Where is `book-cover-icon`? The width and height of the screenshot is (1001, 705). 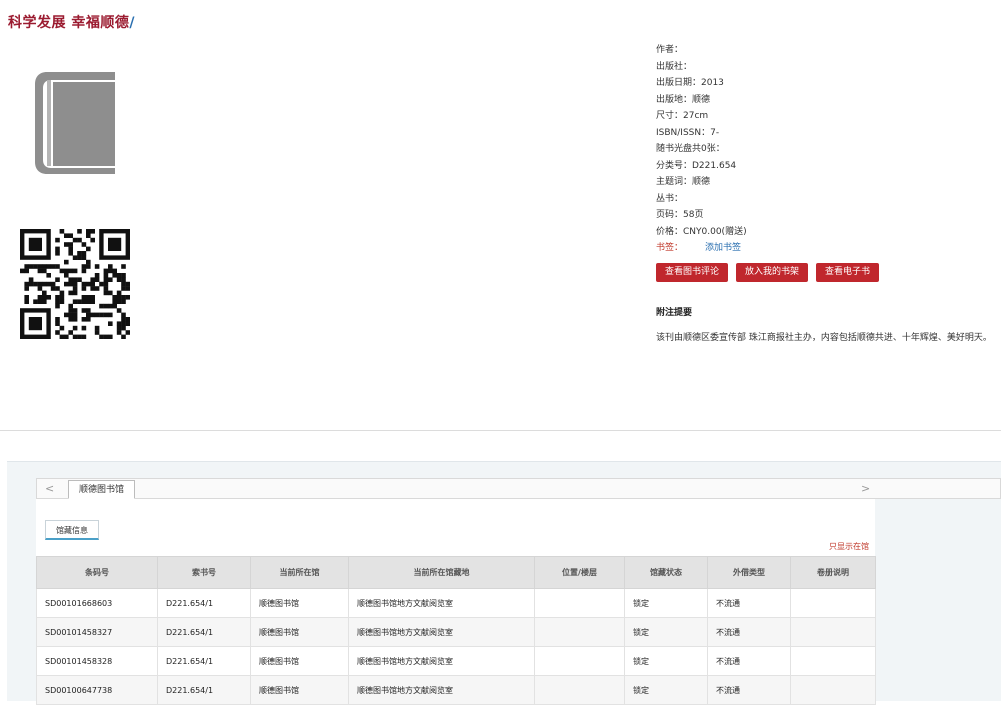
book-cover-icon is located at coordinates (75, 123).